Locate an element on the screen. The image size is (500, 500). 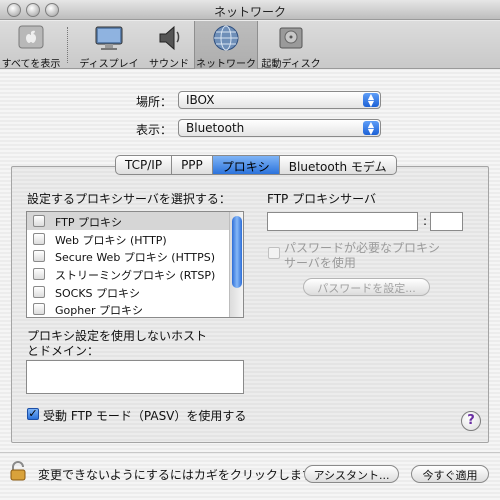
list-item: Gopher プロキシ is located at coordinates (135, 309).